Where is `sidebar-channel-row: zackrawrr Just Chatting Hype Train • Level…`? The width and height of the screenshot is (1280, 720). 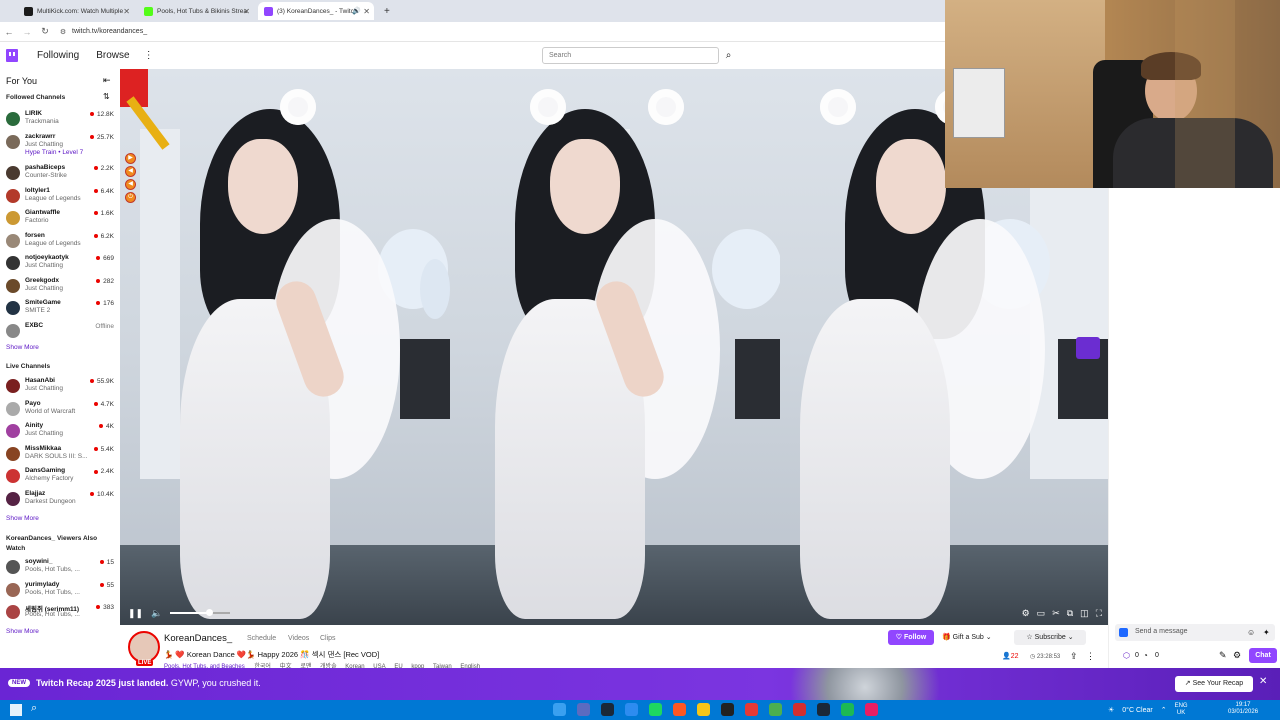
sidebar-channel-row: zackrawrr Just Chatting Hype Train • Level… is located at coordinates (61, 144).